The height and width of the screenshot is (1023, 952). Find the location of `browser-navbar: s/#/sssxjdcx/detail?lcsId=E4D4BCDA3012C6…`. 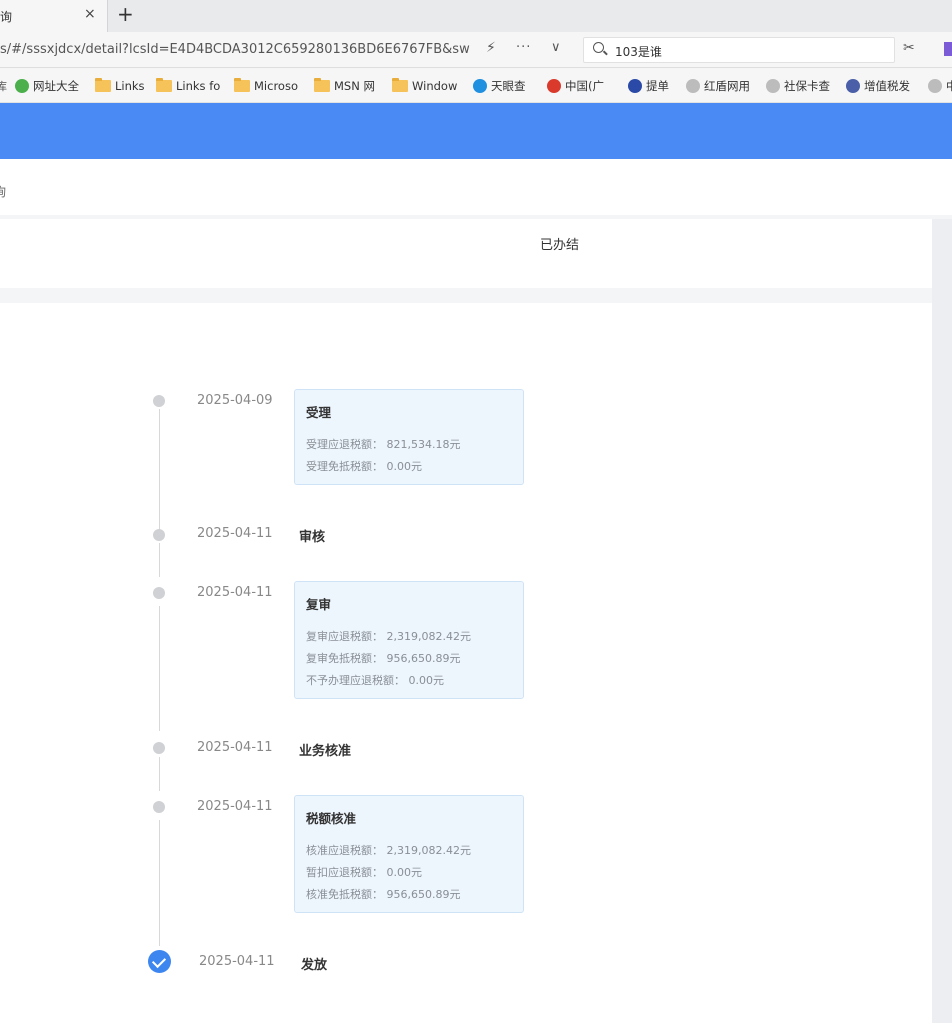

browser-navbar: s/#/sssxjdcx/detail?lcsId=E4D4BCDA3012C6… is located at coordinates (476, 50).